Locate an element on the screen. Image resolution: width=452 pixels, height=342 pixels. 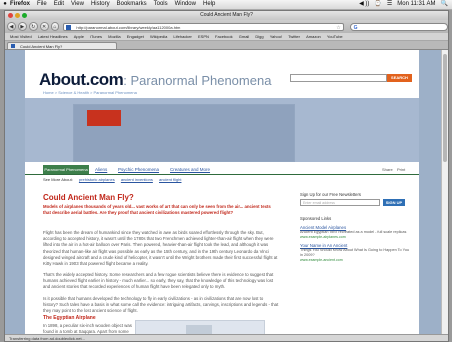
bookmark-item: Lifehacker is located at coordinates (182, 36).